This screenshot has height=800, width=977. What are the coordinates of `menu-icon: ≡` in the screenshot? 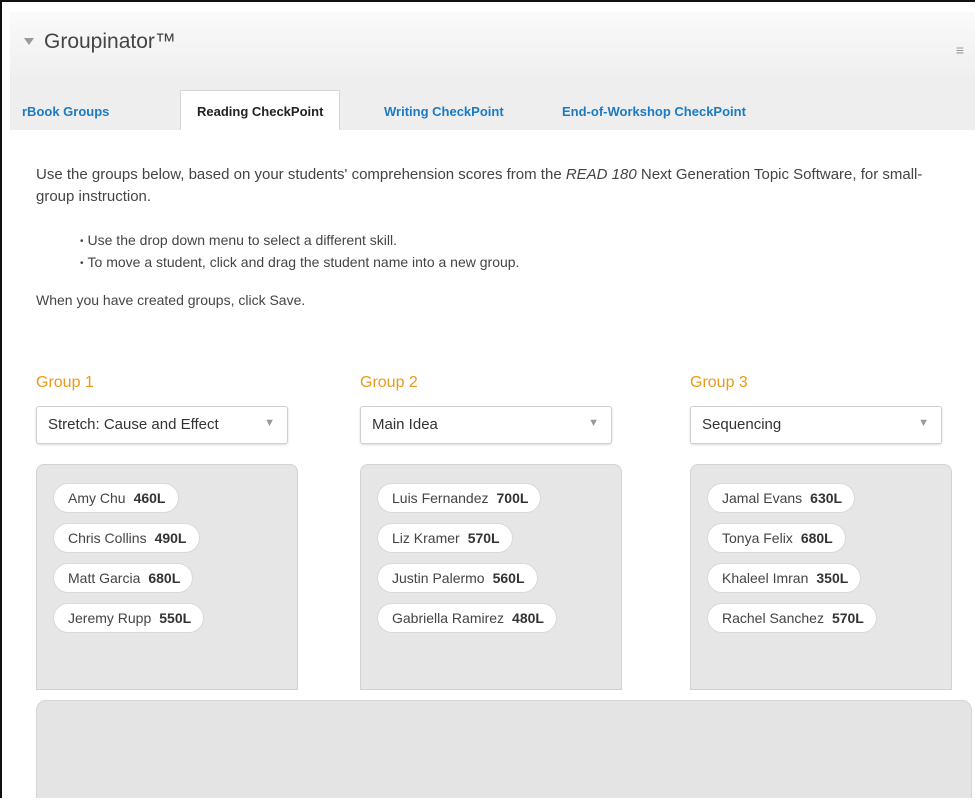 It's located at (960, 50).